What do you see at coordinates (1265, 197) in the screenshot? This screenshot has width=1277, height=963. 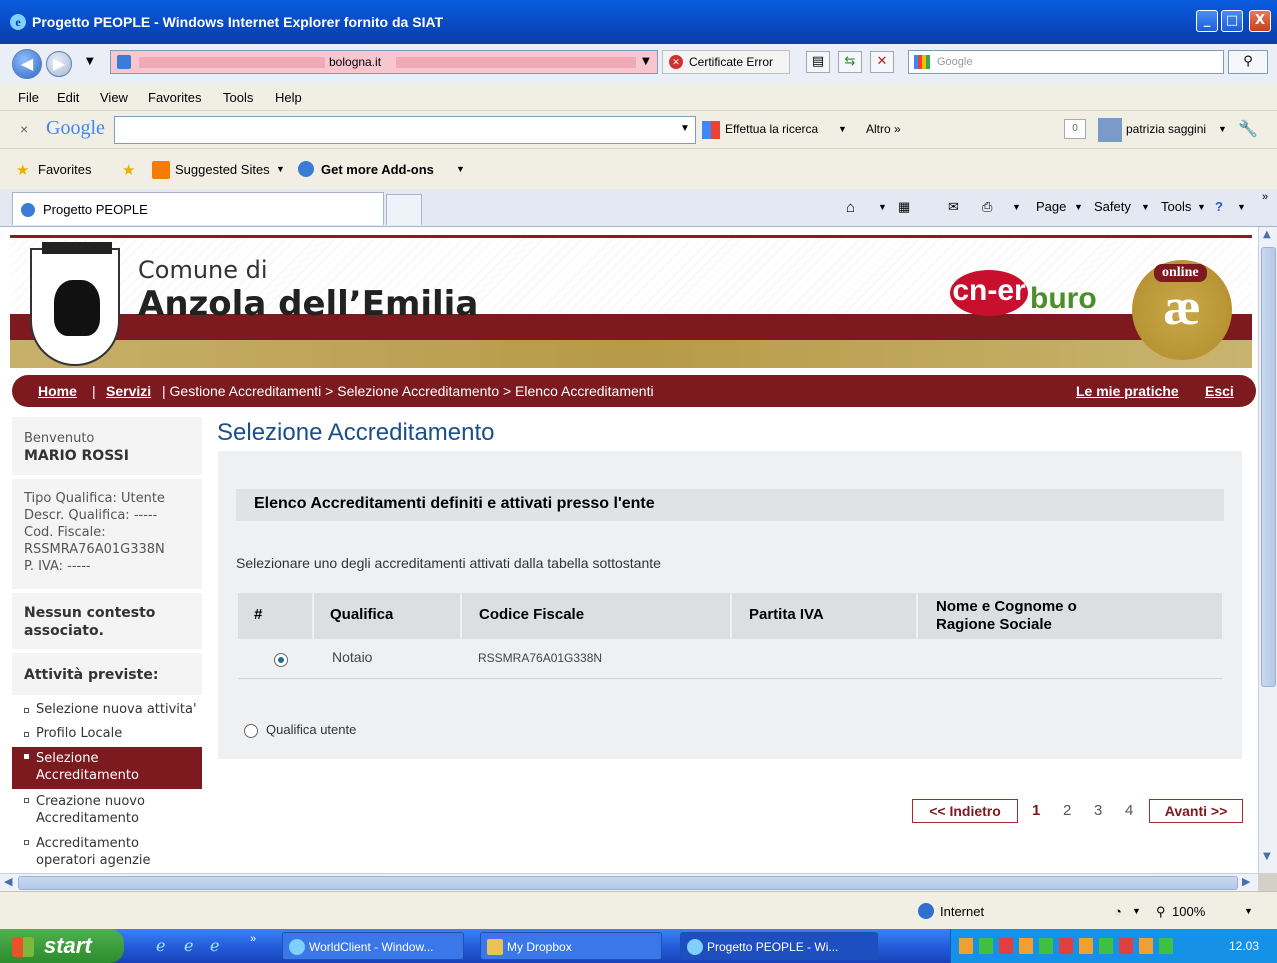 I see `chevron-more-icon: »` at bounding box center [1265, 197].